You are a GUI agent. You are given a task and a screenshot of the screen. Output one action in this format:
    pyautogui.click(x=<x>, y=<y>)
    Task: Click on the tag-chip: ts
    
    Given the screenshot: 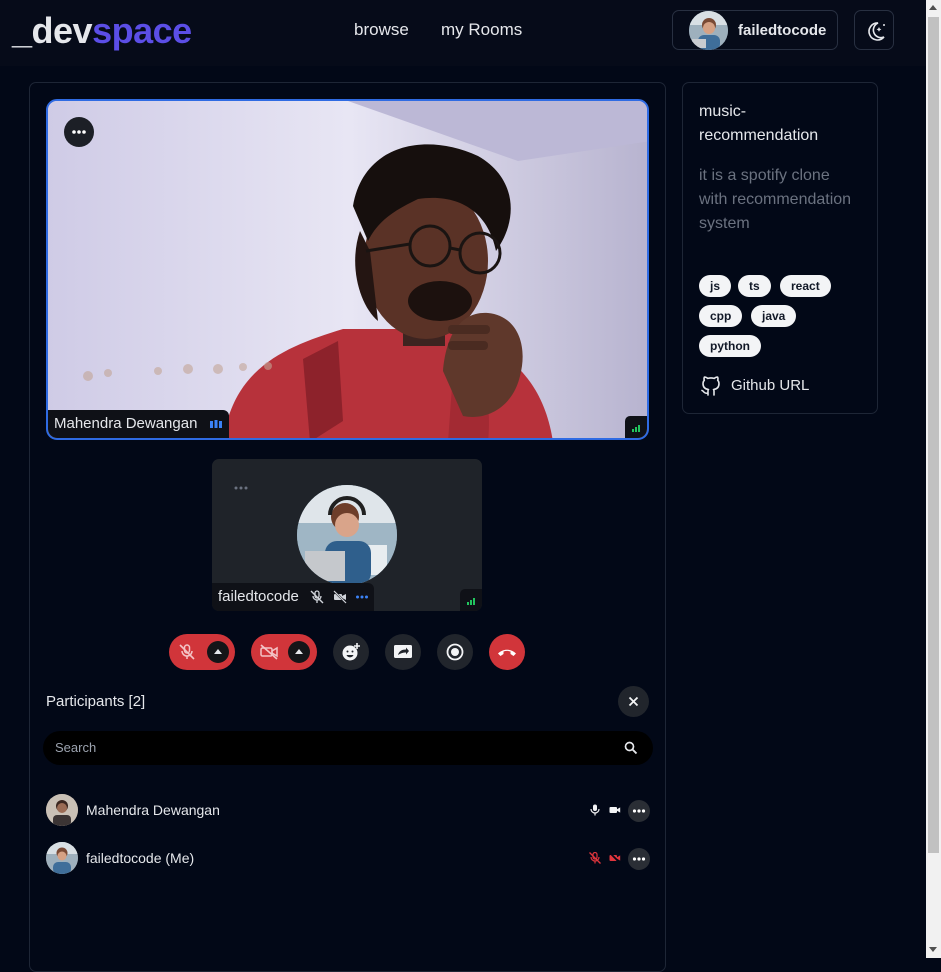 What is the action you would take?
    pyautogui.click(x=754, y=286)
    